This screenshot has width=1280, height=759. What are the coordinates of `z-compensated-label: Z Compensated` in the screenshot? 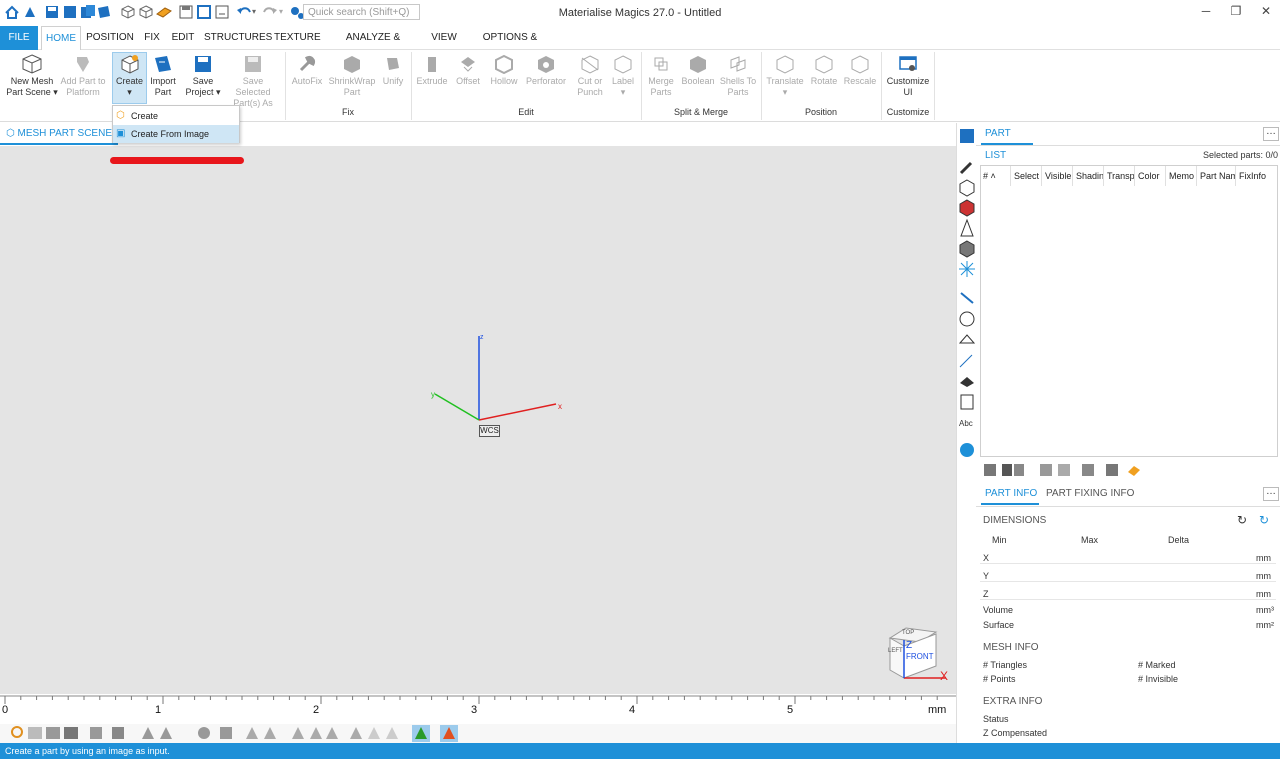 It's located at (1015, 733).